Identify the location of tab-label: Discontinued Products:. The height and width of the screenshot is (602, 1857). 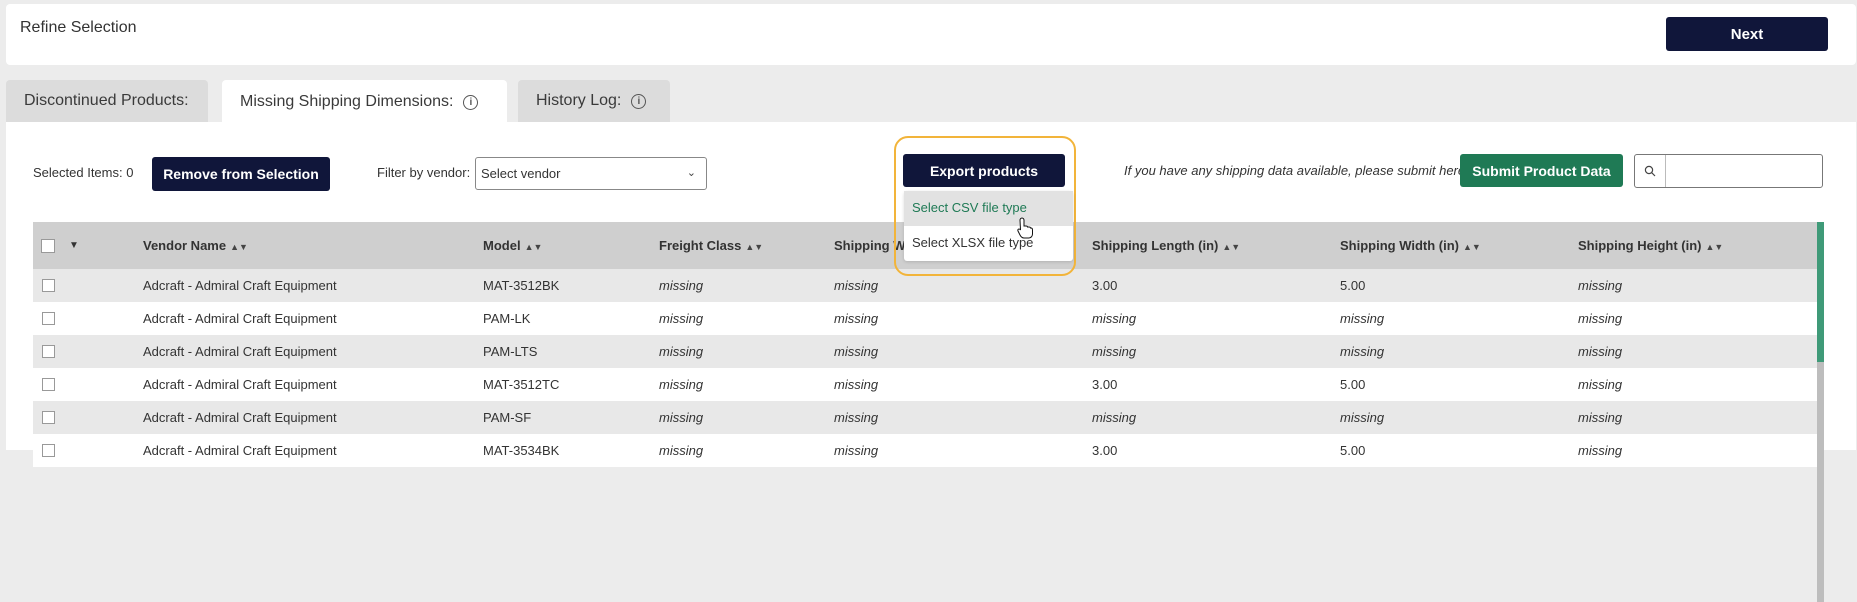
(106, 100).